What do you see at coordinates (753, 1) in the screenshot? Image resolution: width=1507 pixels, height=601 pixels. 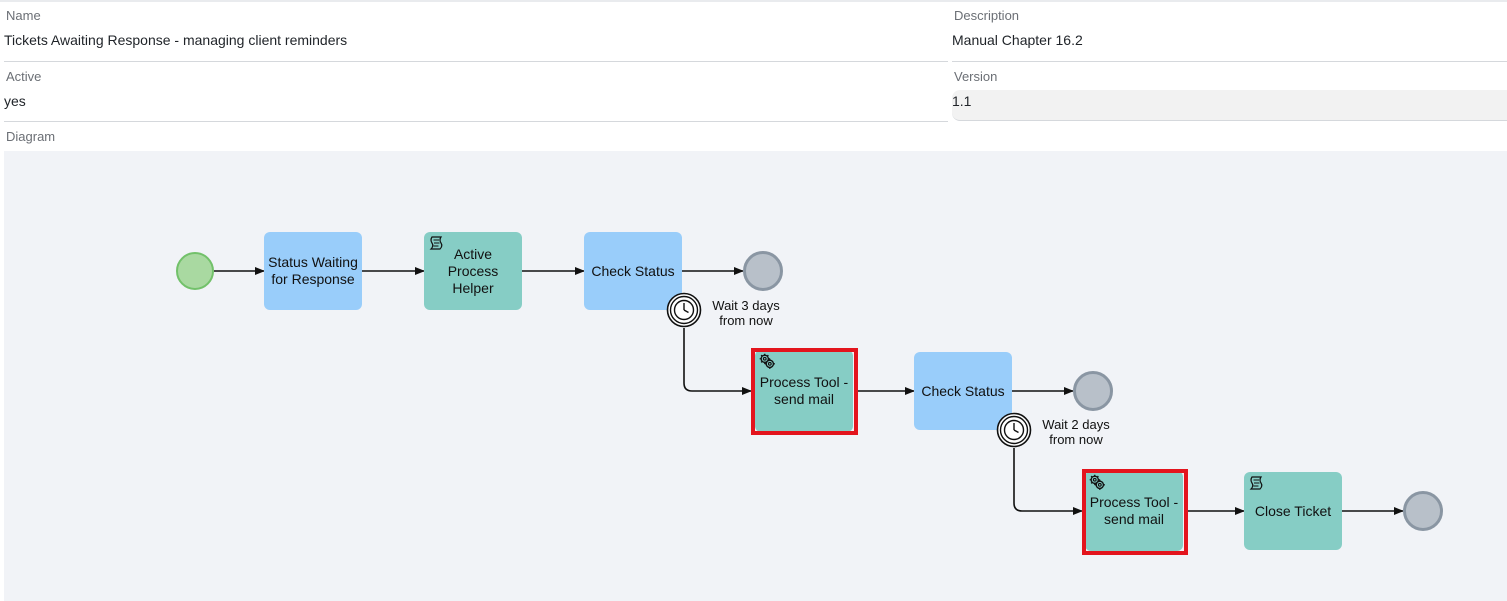 I see `top-divider` at bounding box center [753, 1].